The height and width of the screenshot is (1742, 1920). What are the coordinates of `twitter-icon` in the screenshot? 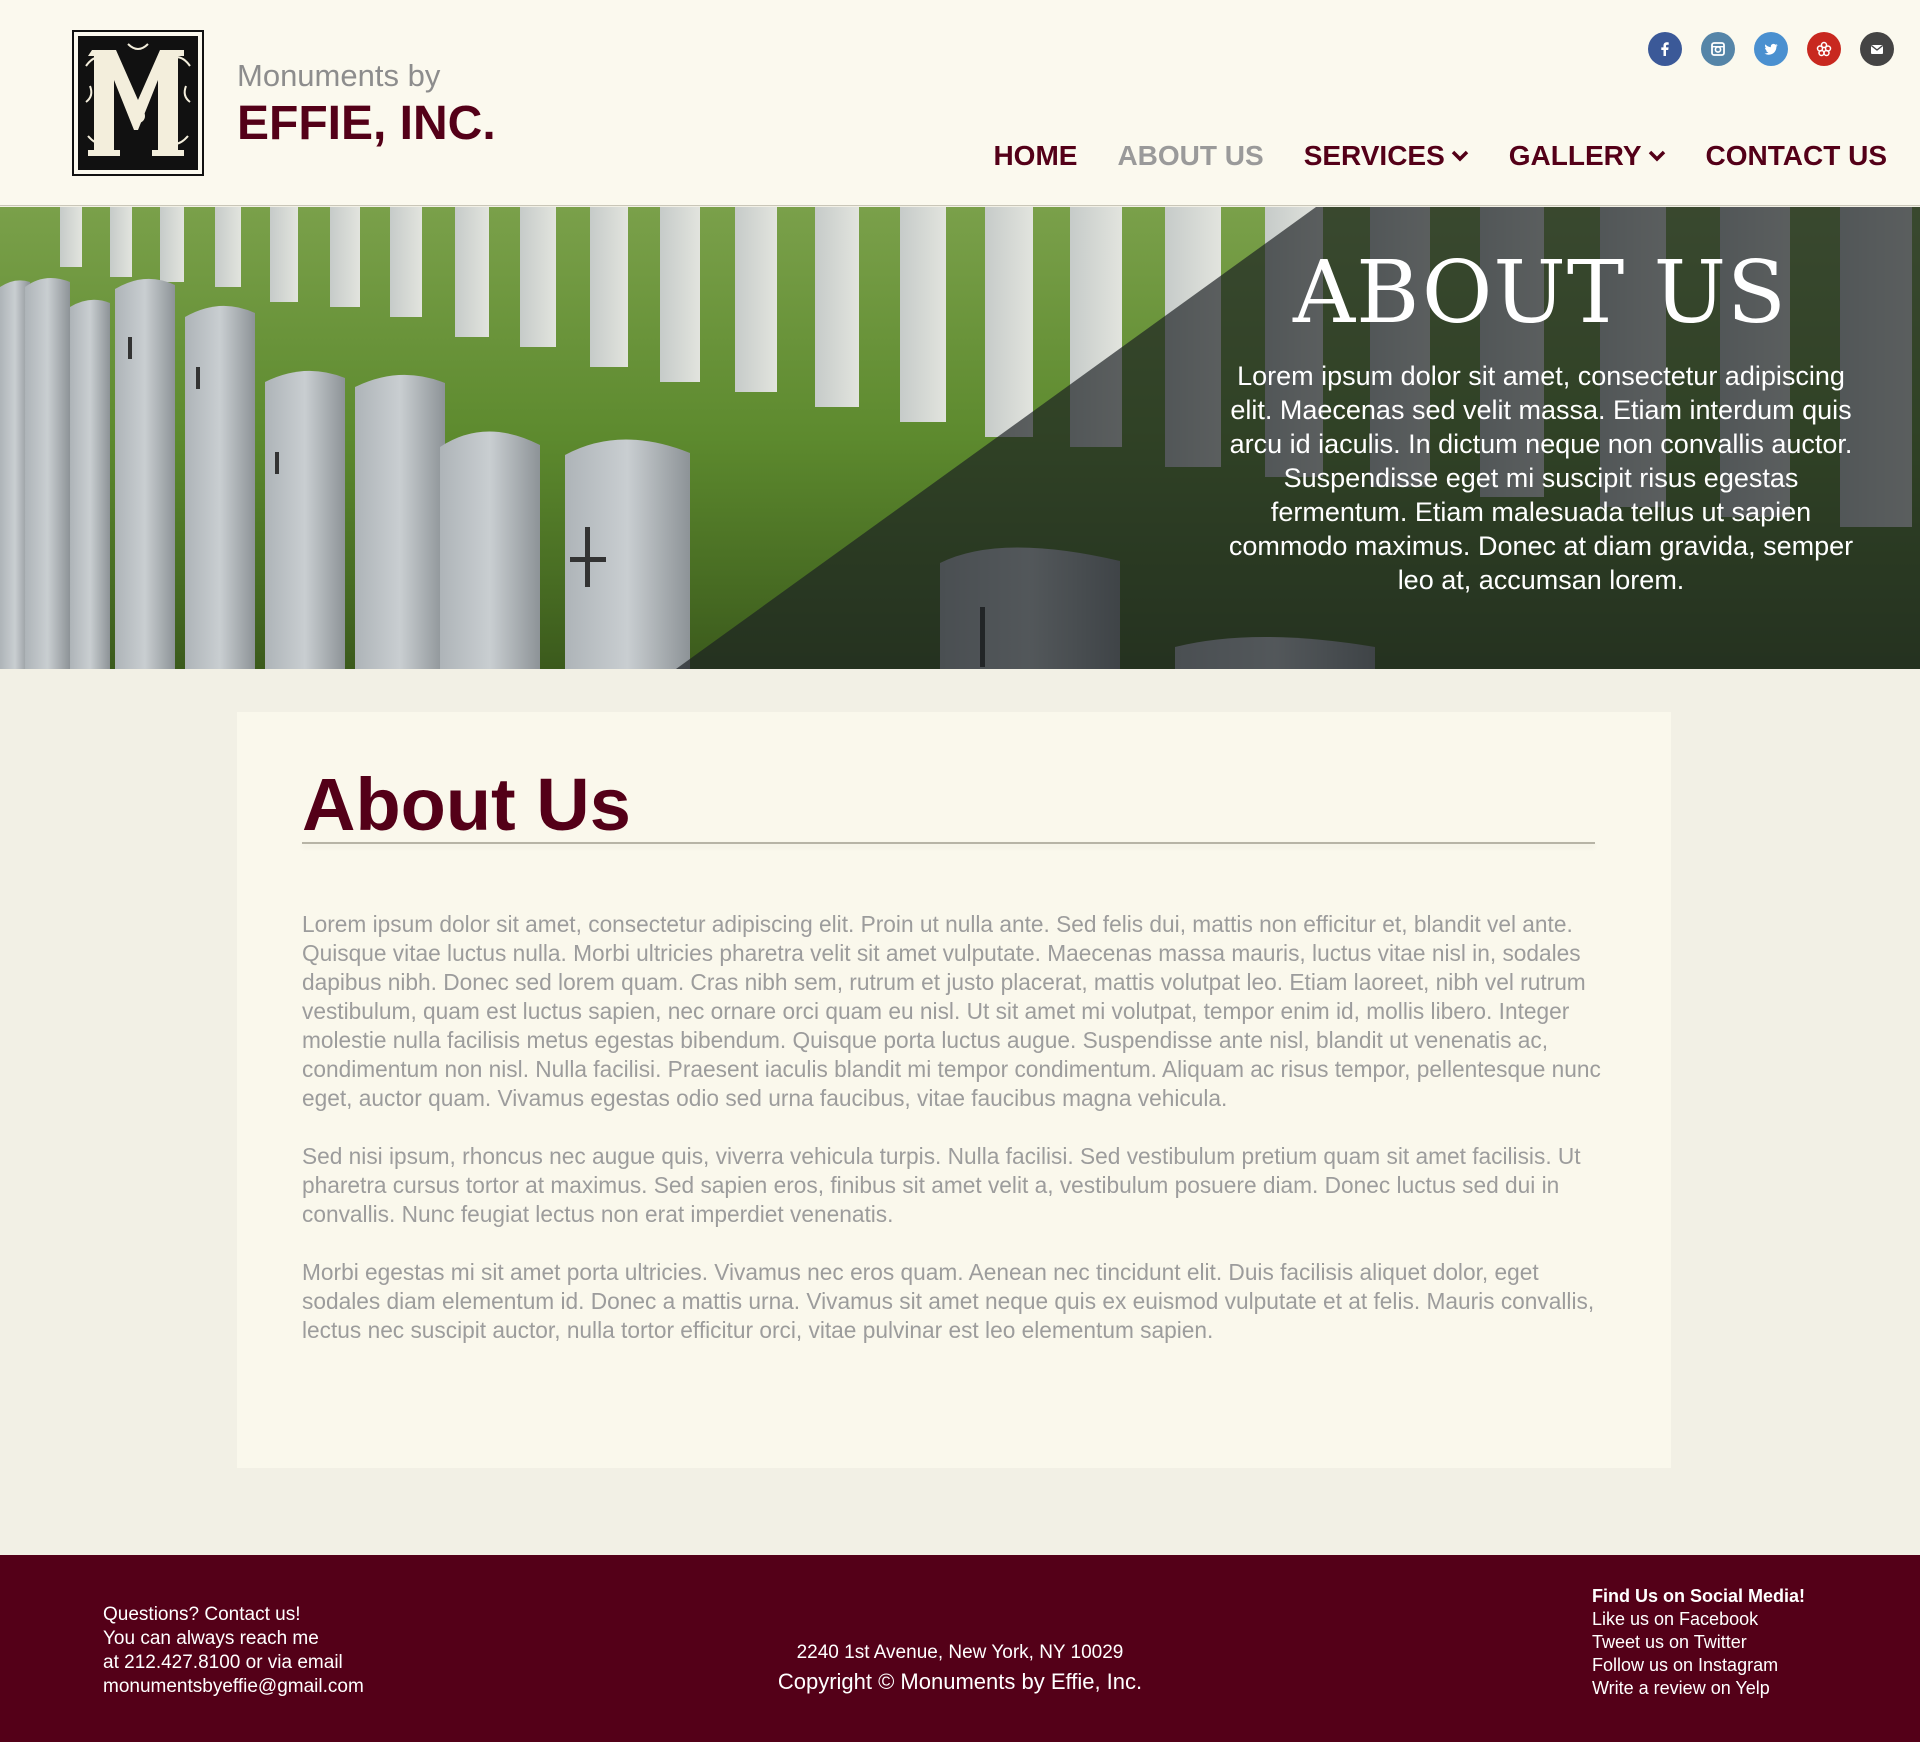 It's located at (1771, 49).